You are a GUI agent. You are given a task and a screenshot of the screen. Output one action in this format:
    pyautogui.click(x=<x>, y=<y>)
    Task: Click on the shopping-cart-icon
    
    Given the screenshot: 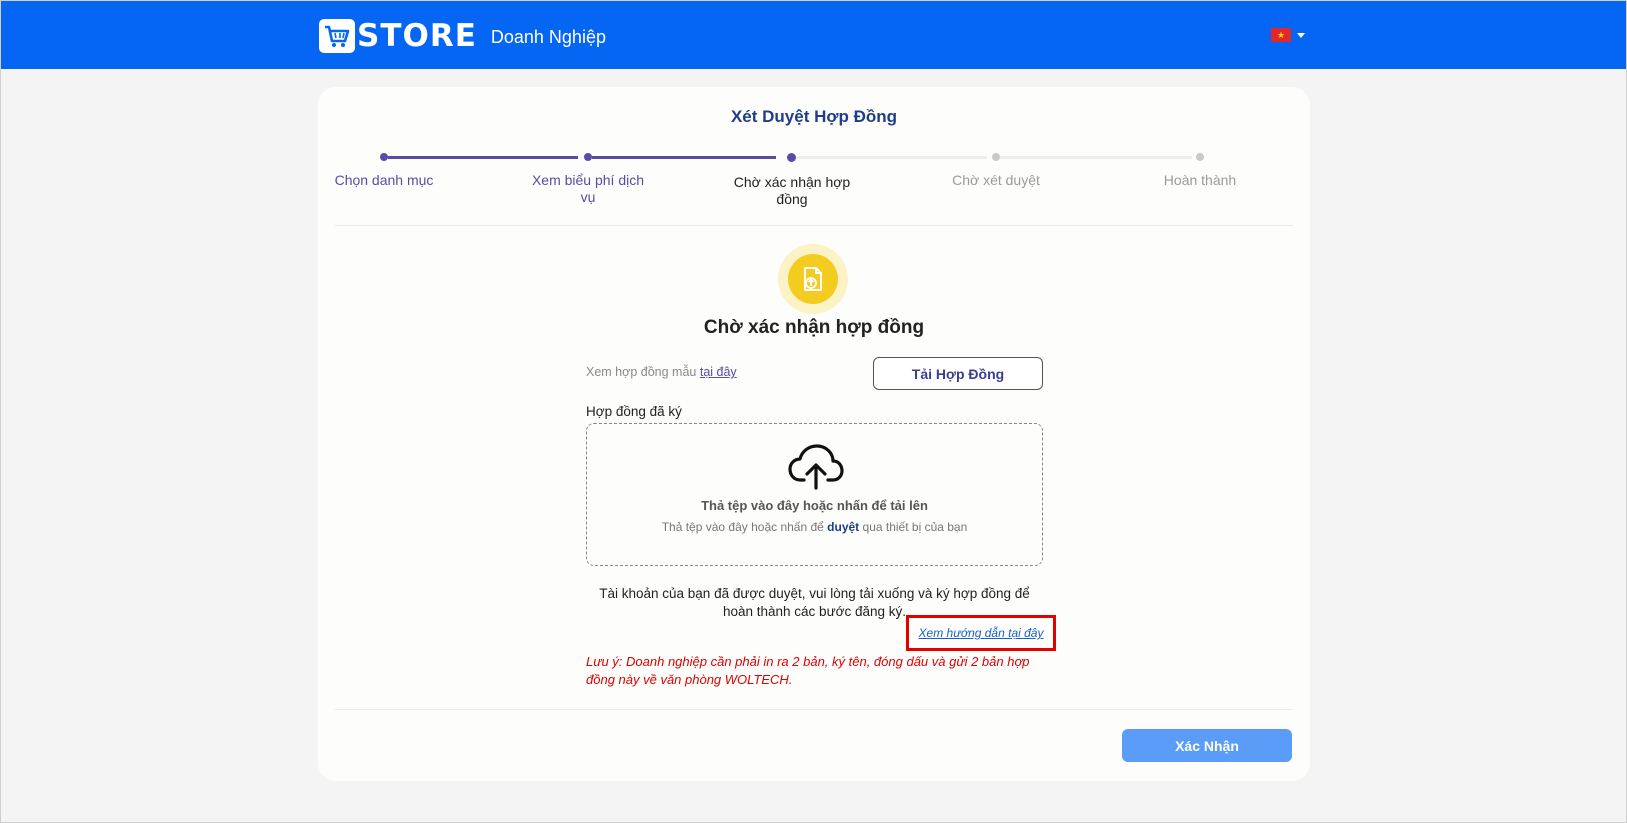 What is the action you would take?
    pyautogui.click(x=337, y=36)
    